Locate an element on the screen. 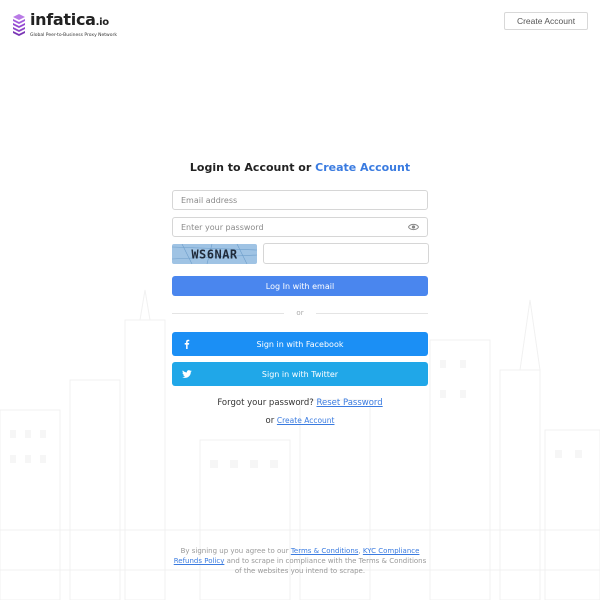 The image size is (600, 600). forgot-password-row: Forgot your password? Reset Password is located at coordinates (300, 403).